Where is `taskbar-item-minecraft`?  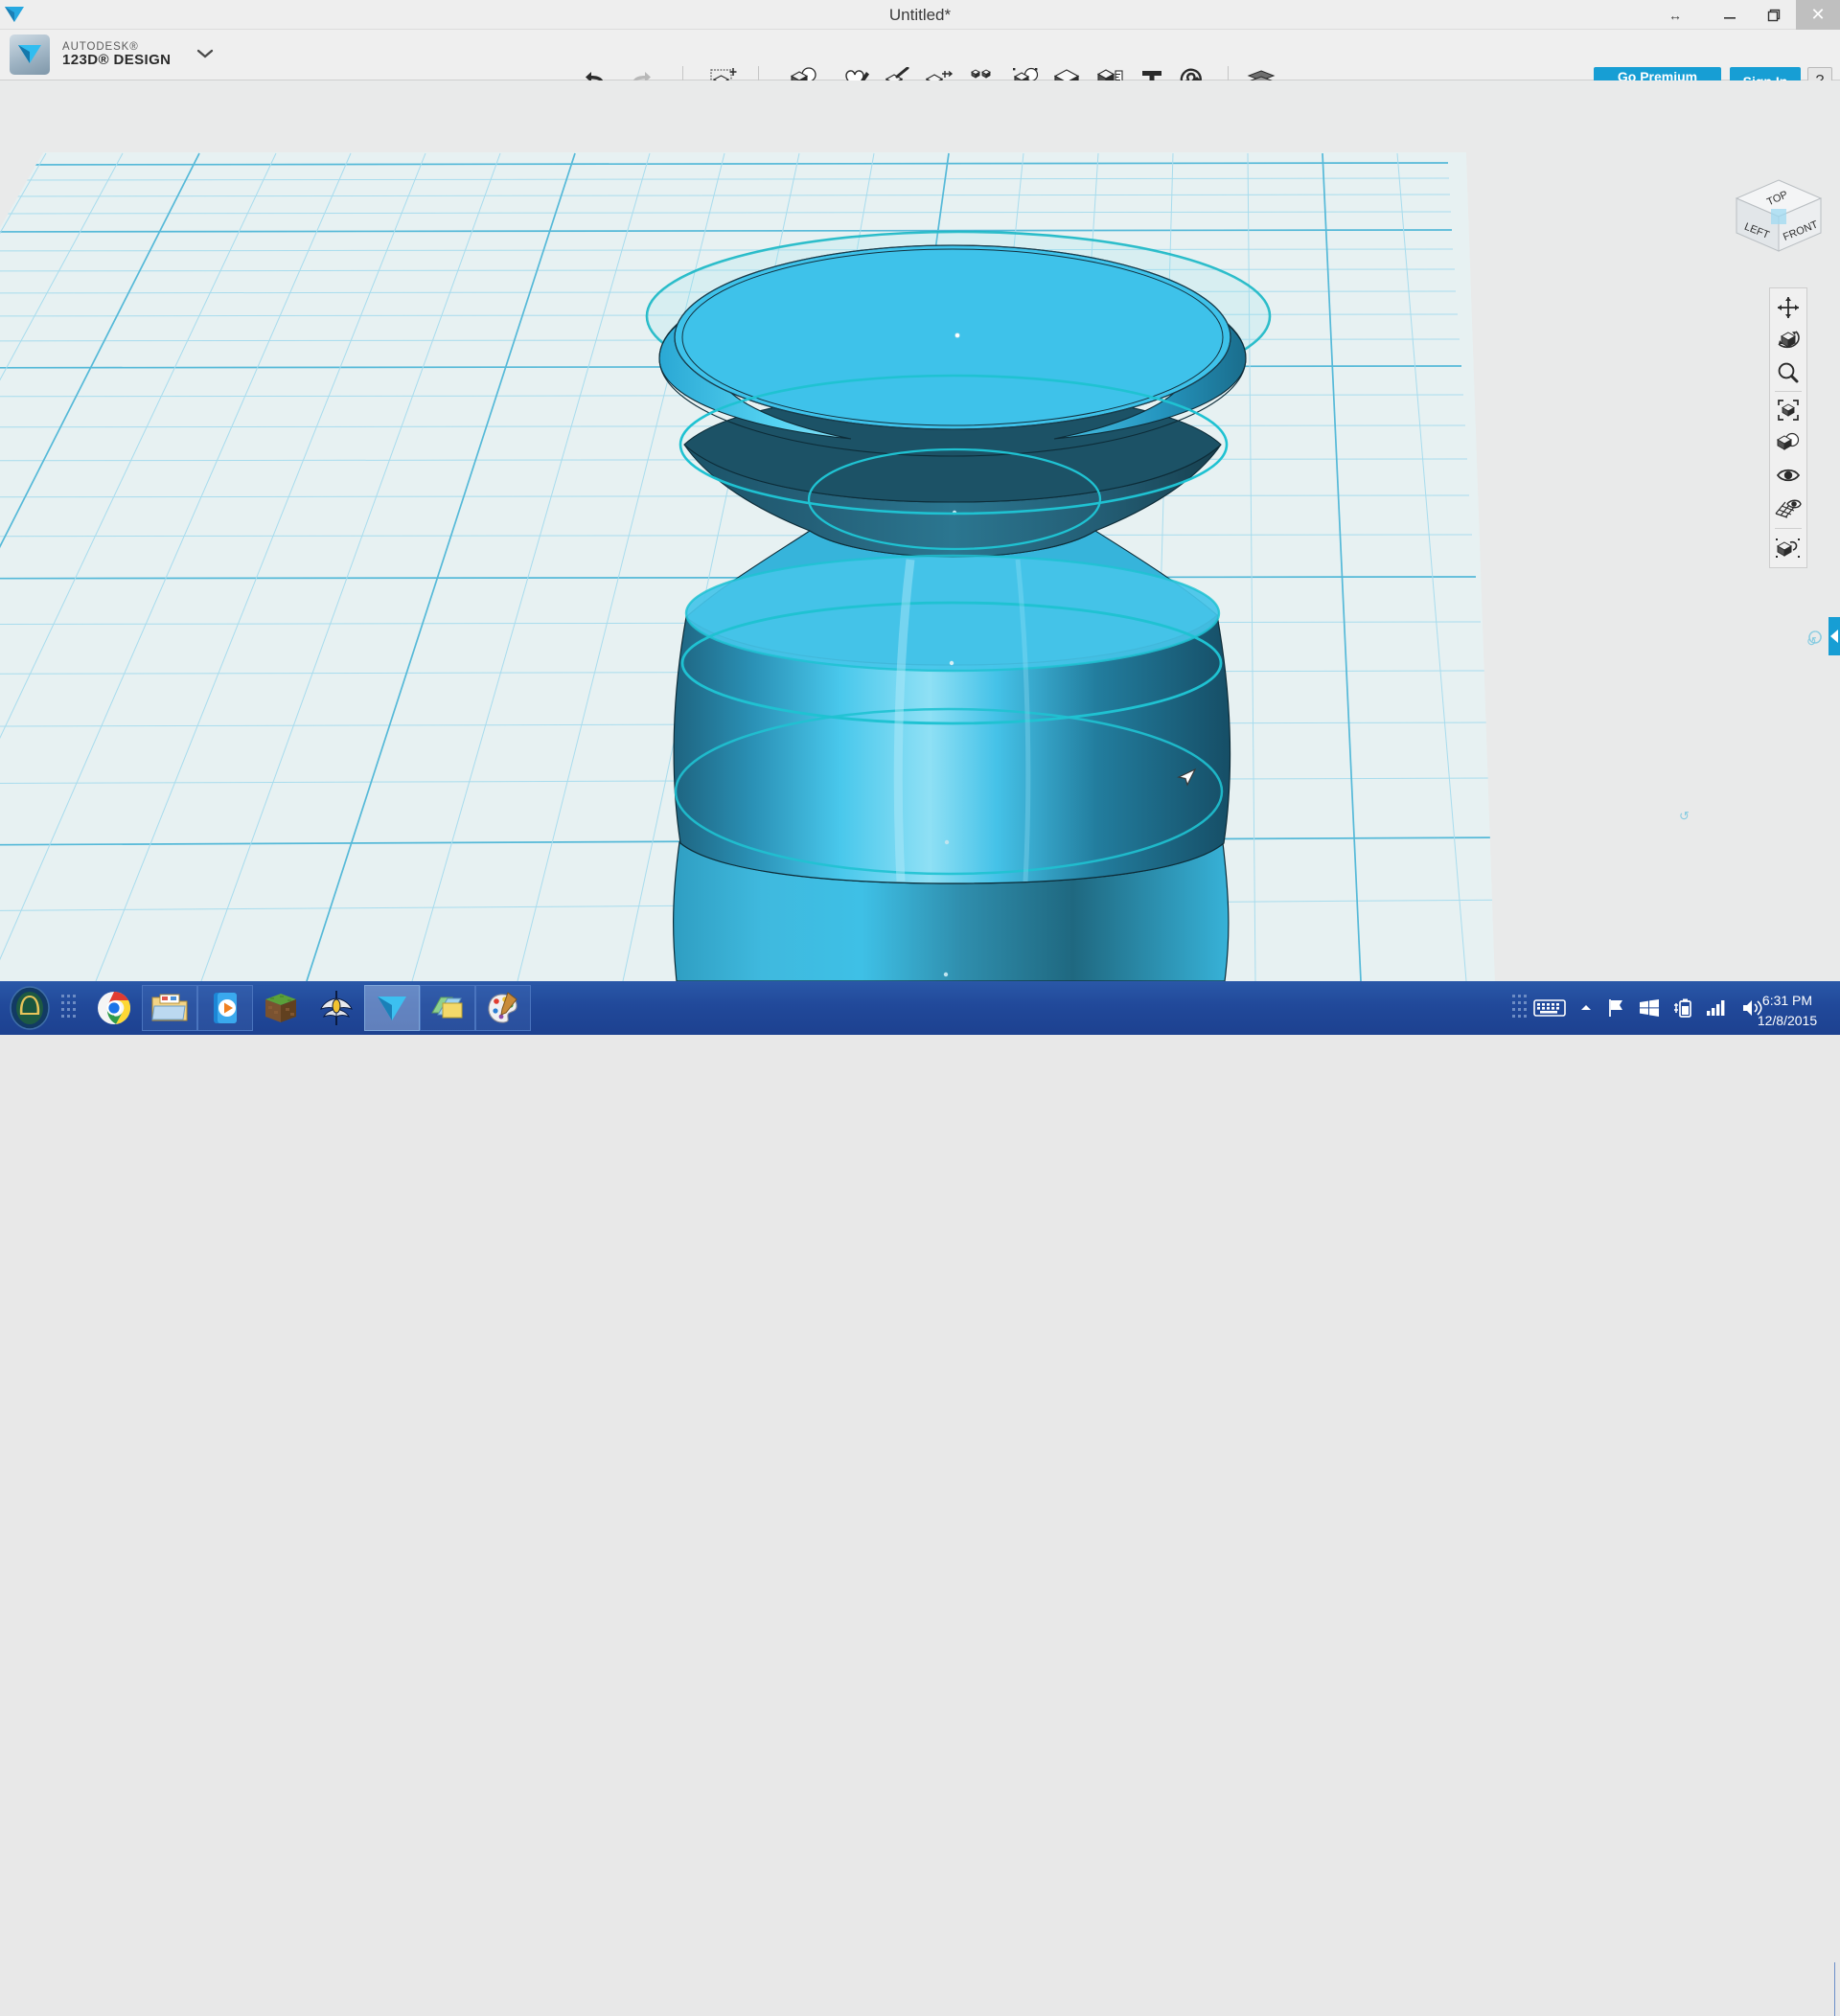 taskbar-item-minecraft is located at coordinates (281, 1008).